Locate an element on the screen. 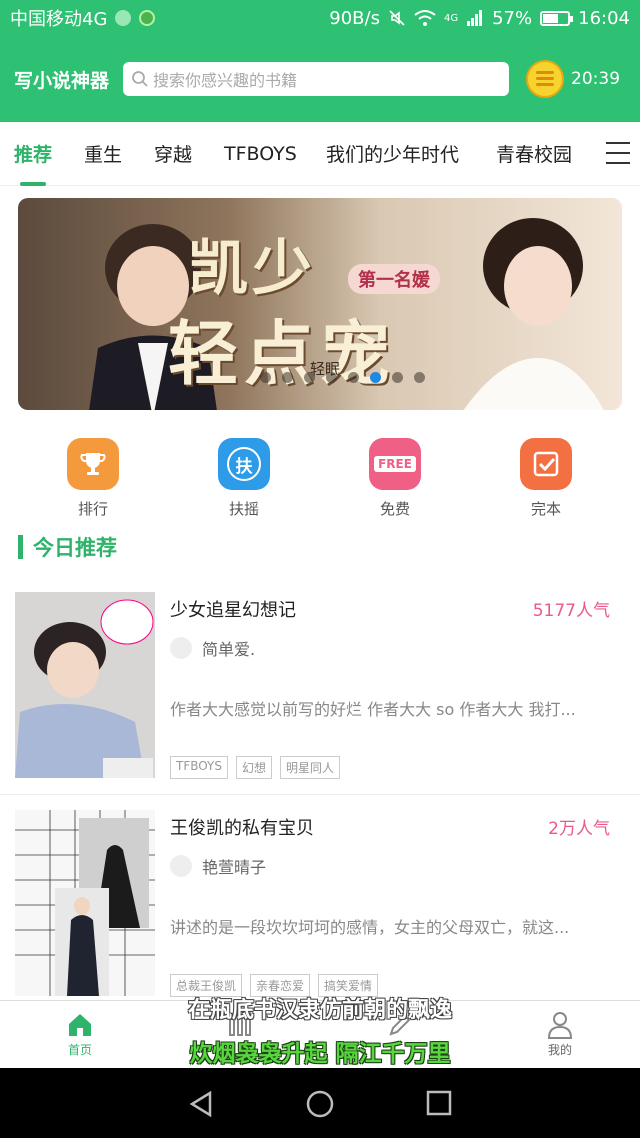 The image size is (640, 1138). book-tag: 幻想 is located at coordinates (254, 767).